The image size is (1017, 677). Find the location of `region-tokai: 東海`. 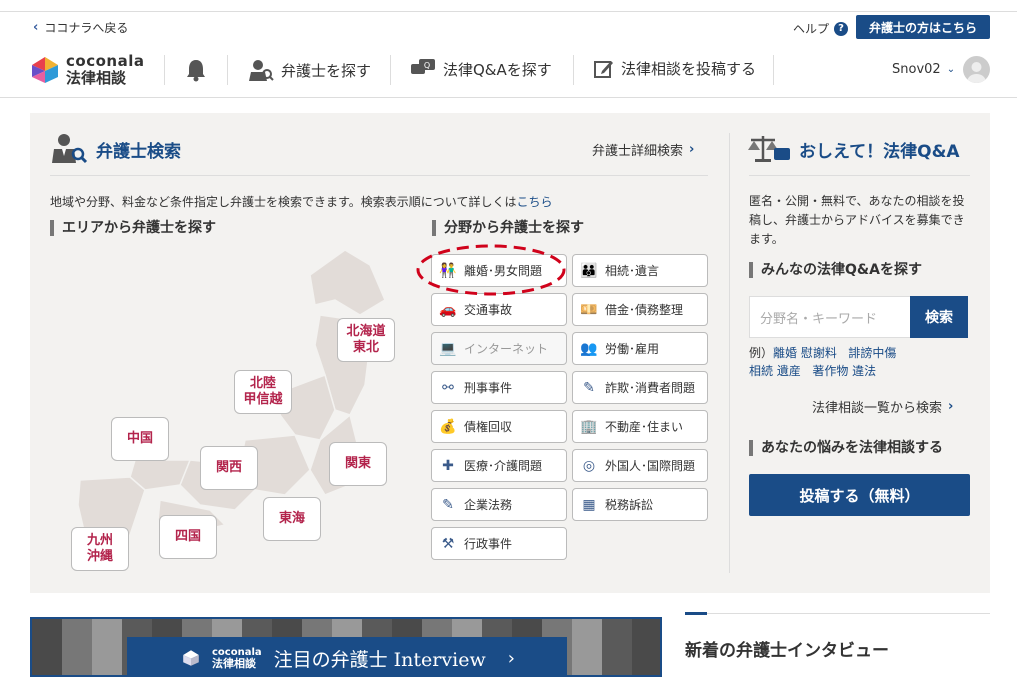

region-tokai: 東海 is located at coordinates (292, 519).